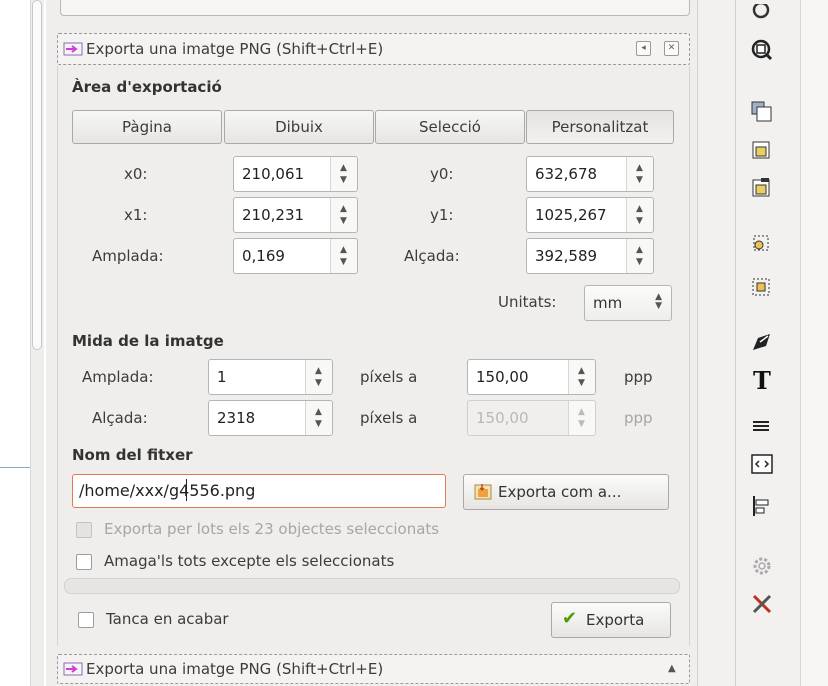 Image resolution: width=828 pixels, height=686 pixels. I want to click on duplicate-icon, so click(762, 112).